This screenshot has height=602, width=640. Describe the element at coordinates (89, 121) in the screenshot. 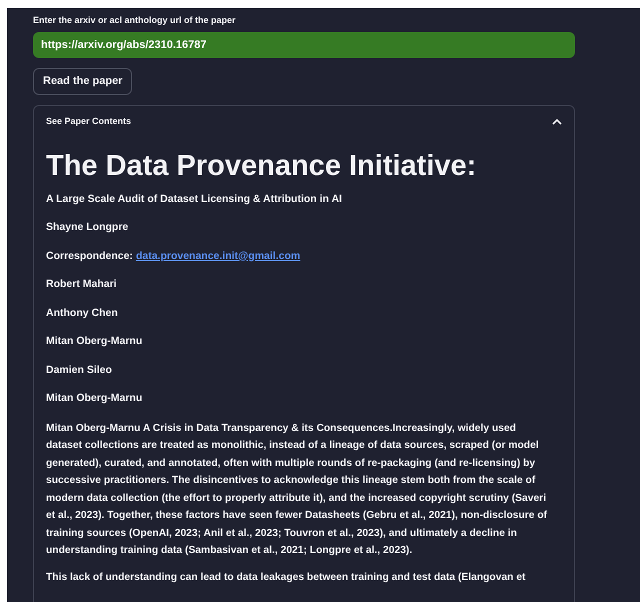

I see `expander-title: See Paper Contents` at that location.